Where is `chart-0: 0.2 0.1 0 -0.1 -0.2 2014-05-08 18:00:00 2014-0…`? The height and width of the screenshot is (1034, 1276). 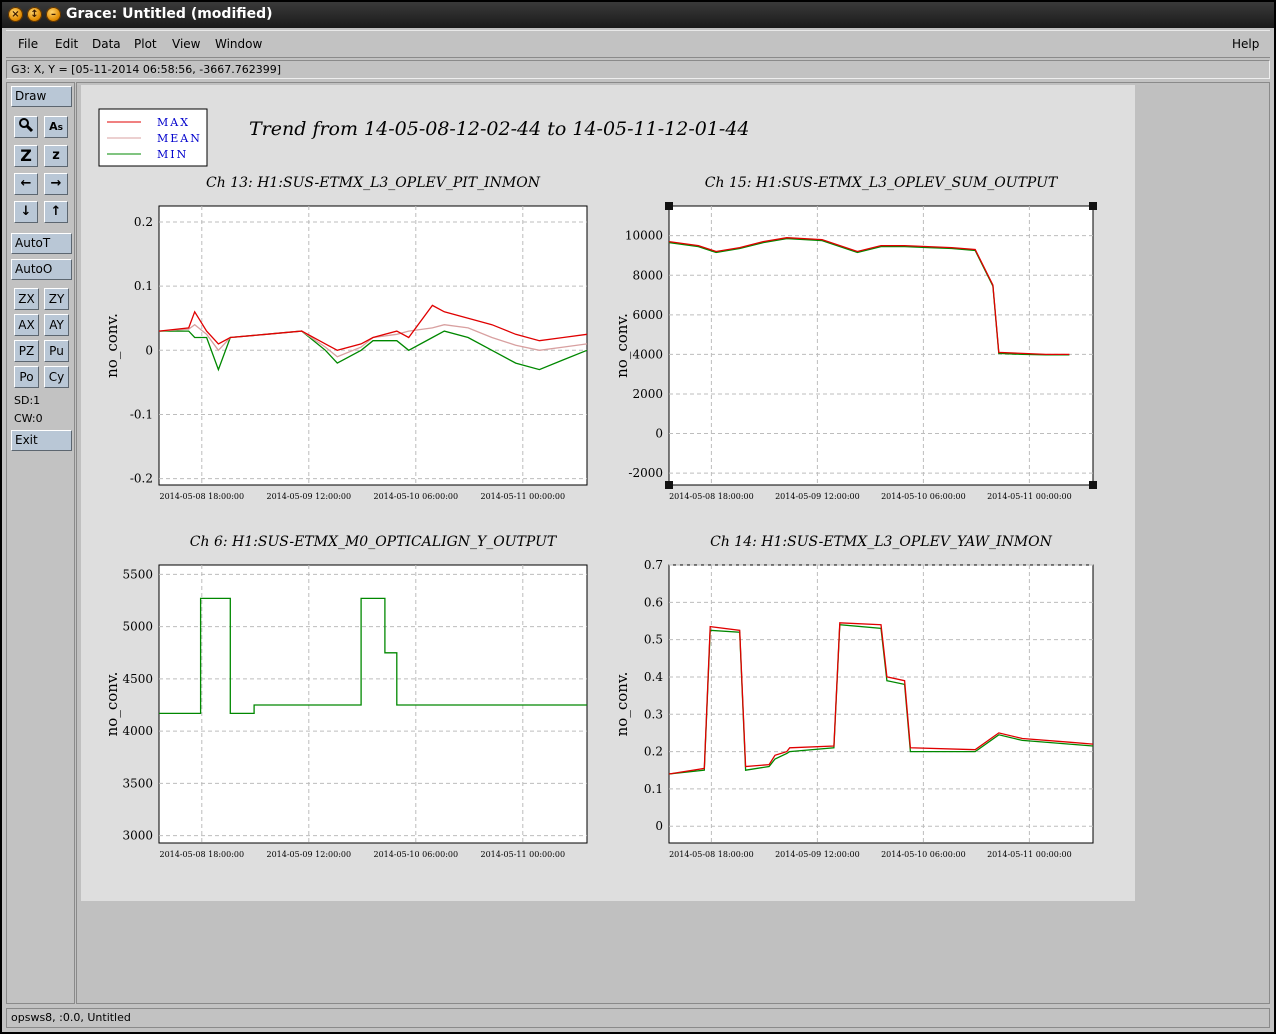 chart-0: 0.2 0.1 0 -0.1 -0.2 2014-05-08 18:00:00 2014-0… is located at coordinates (345, 338).